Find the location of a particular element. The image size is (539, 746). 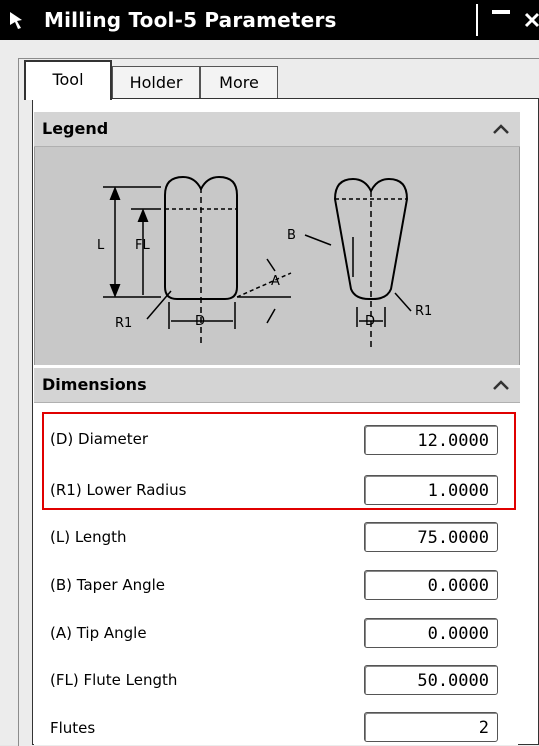

legend-label-D-right: D is located at coordinates (370, 321).